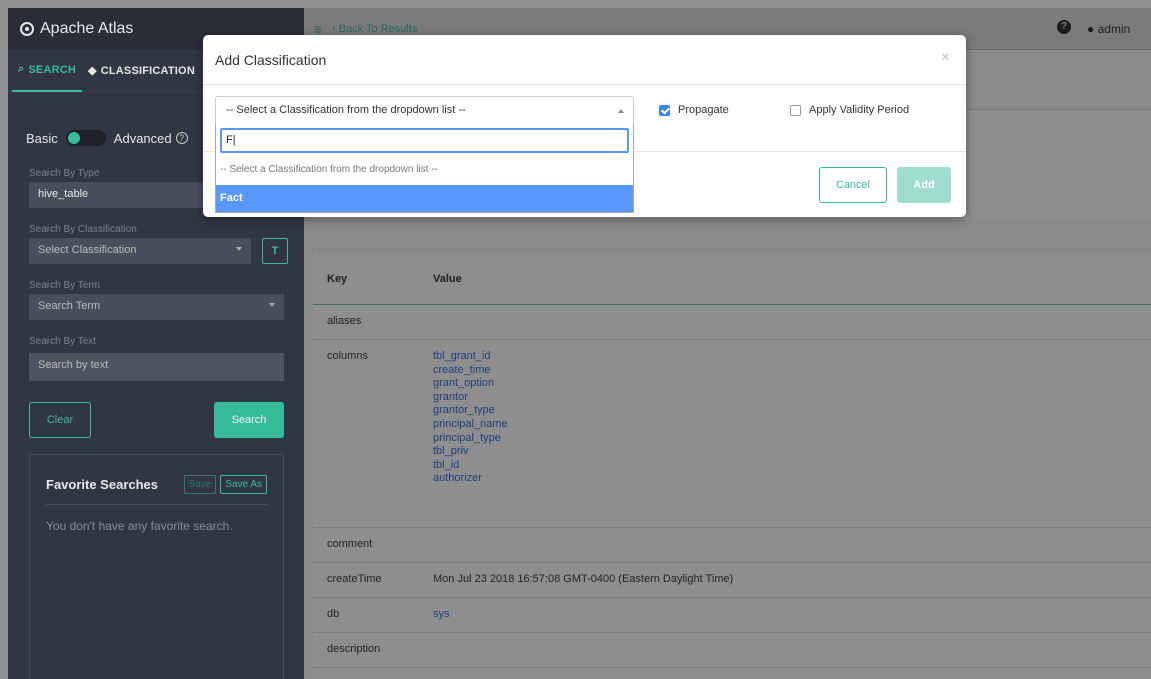 This screenshot has width=1151, height=679. What do you see at coordinates (853, 185) in the screenshot?
I see `cancel-button: Cancel` at bounding box center [853, 185].